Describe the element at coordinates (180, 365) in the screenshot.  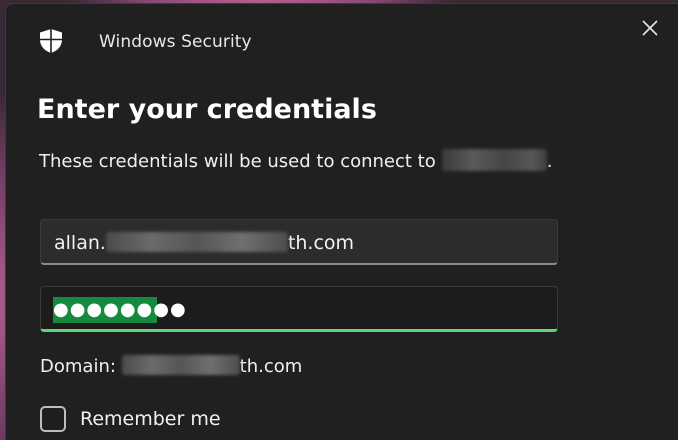
I see `redacted-domain` at that location.